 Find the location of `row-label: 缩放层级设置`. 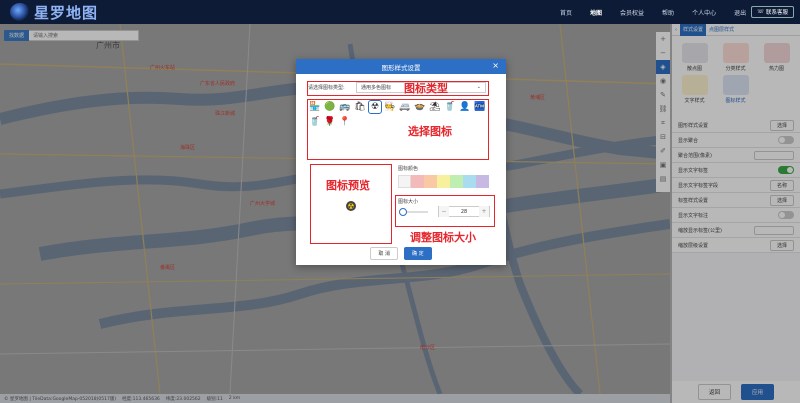

row-label: 缩放层级设置 is located at coordinates (693, 245).